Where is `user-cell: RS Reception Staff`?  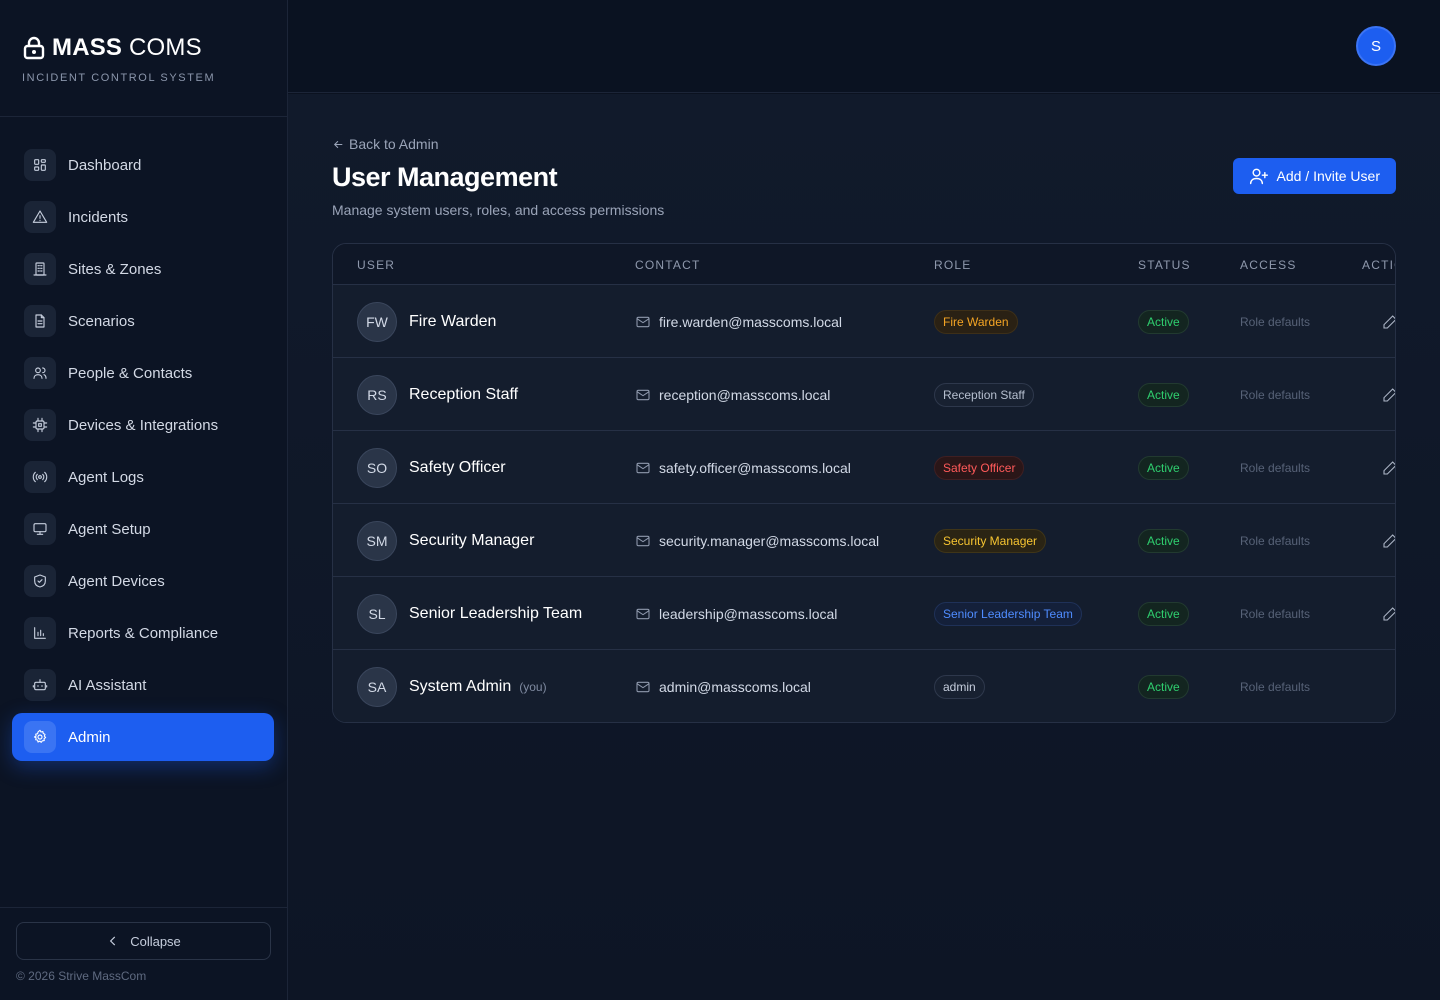
user-cell: RS Reception Staff is located at coordinates (437, 394).